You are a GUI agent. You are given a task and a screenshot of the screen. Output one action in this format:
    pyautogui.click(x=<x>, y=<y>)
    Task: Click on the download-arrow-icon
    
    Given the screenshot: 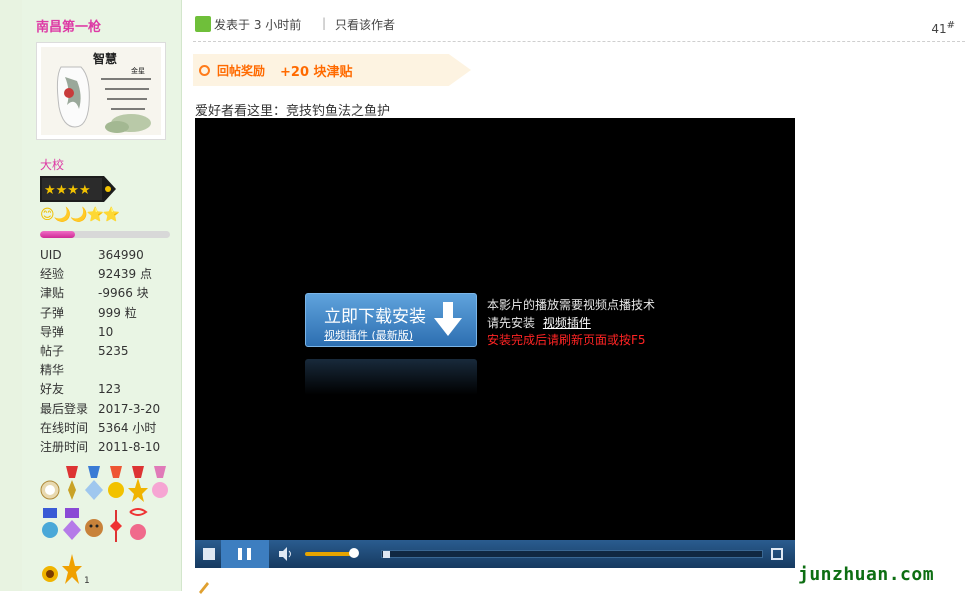 What is the action you would take?
    pyautogui.click(x=448, y=319)
    